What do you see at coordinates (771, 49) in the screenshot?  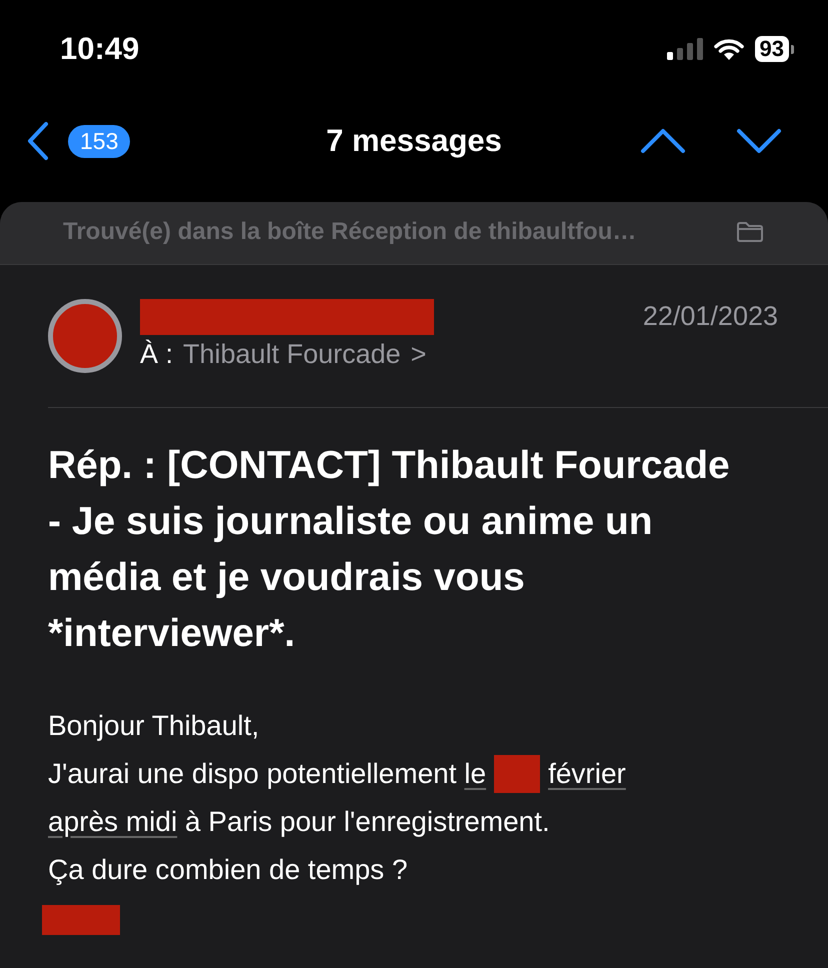 I see `battery-level: 93` at bounding box center [771, 49].